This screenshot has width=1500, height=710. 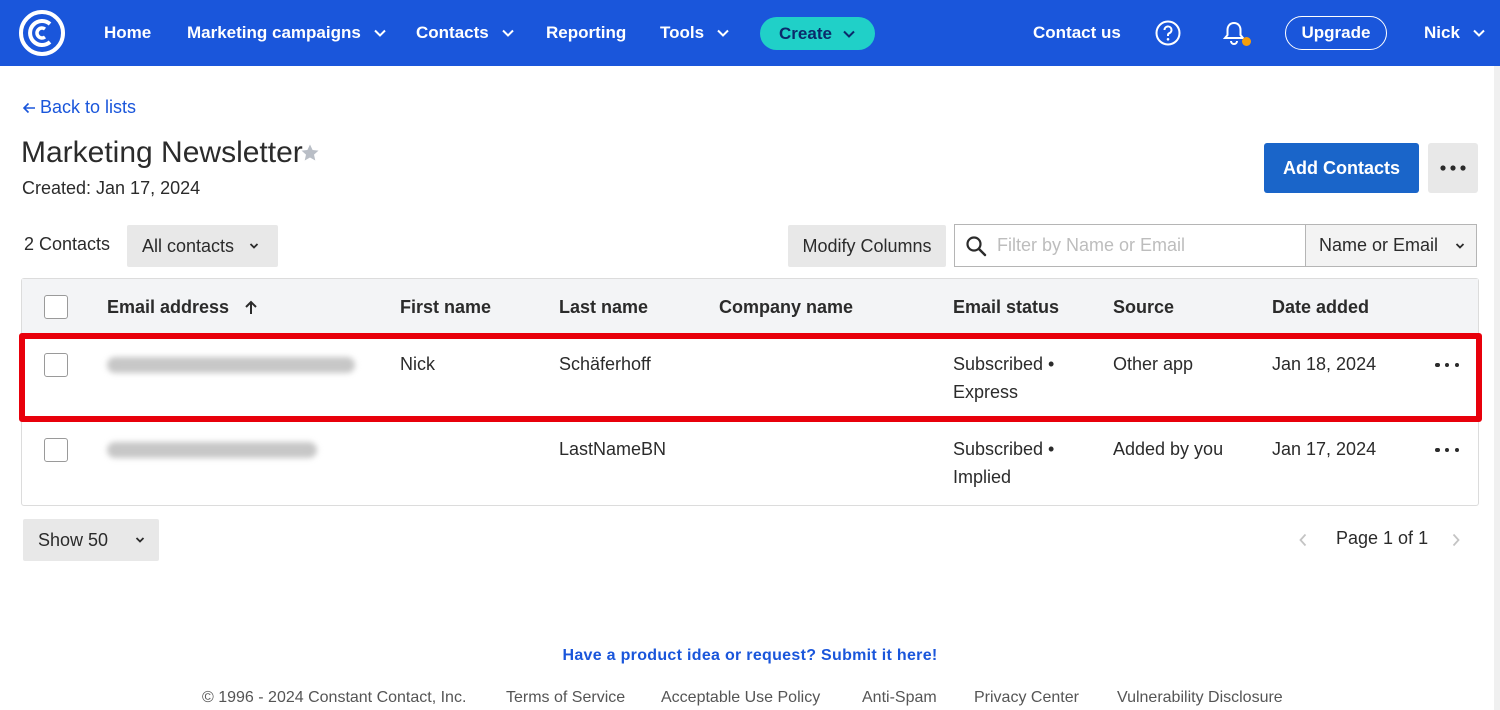 What do you see at coordinates (899, 698) in the screenshot?
I see `anti-spam-link: Anti-Spam` at bounding box center [899, 698].